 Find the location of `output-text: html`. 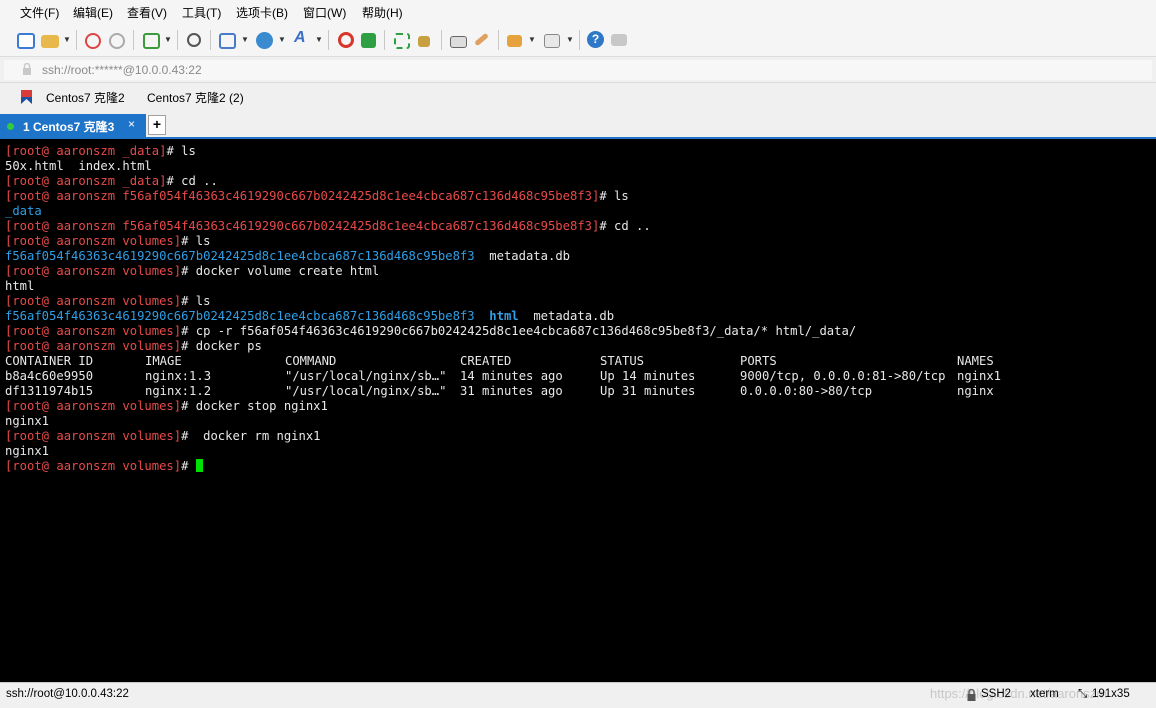

output-text: html is located at coordinates (20, 286).